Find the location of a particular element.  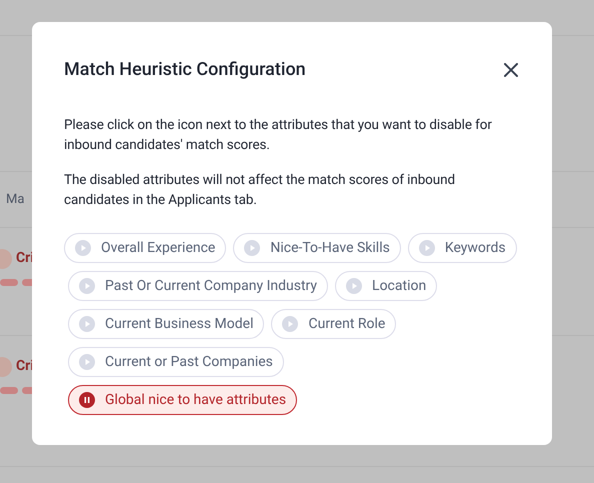

pause-icon is located at coordinates (87, 400).